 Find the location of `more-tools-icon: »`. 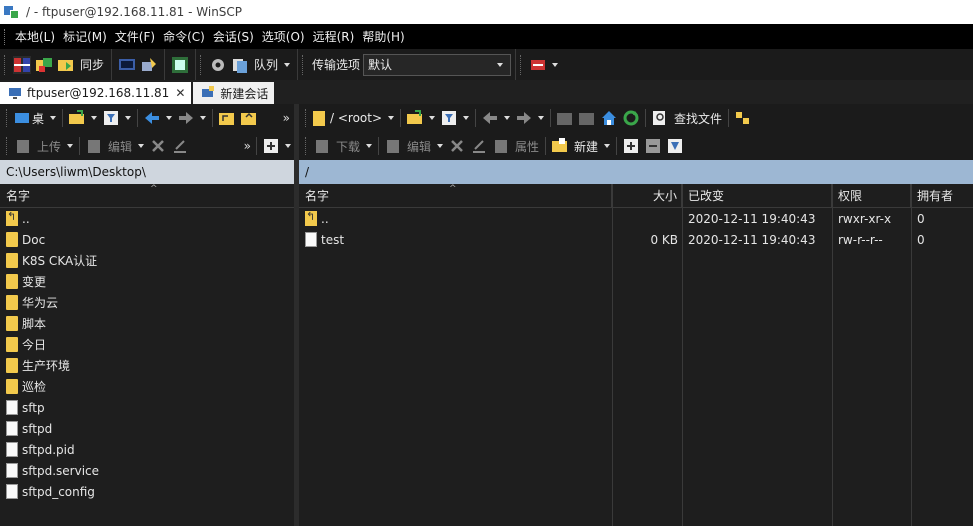

more-tools-icon: » is located at coordinates (286, 118).